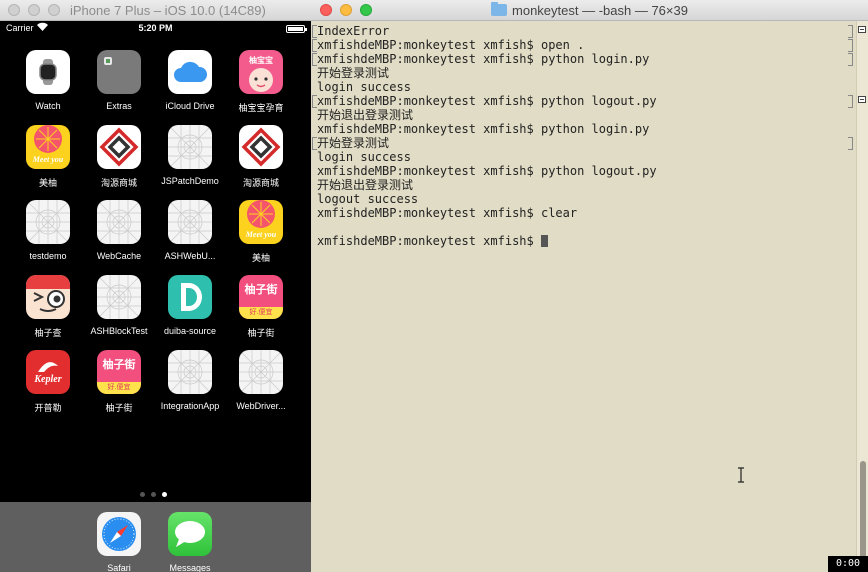  What do you see at coordinates (14, 10) in the screenshot?
I see `close-button` at bounding box center [14, 10].